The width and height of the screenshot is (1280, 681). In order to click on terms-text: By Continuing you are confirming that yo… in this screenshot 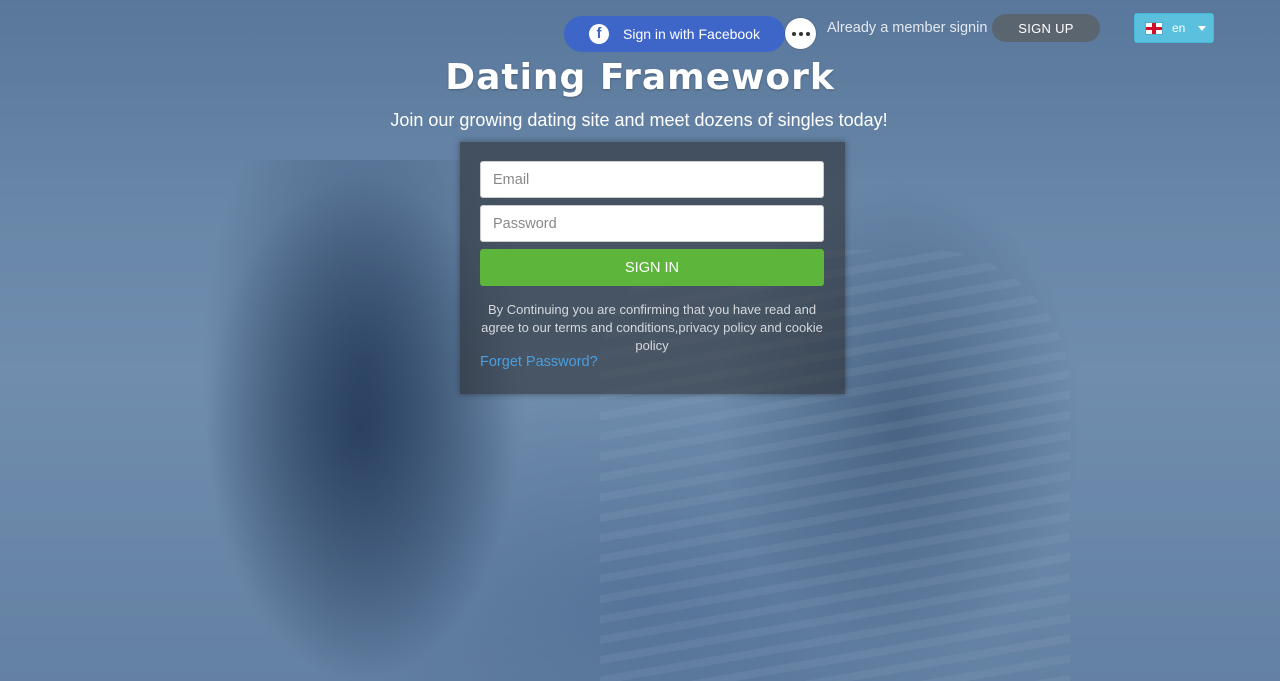, I will do `click(652, 327)`.